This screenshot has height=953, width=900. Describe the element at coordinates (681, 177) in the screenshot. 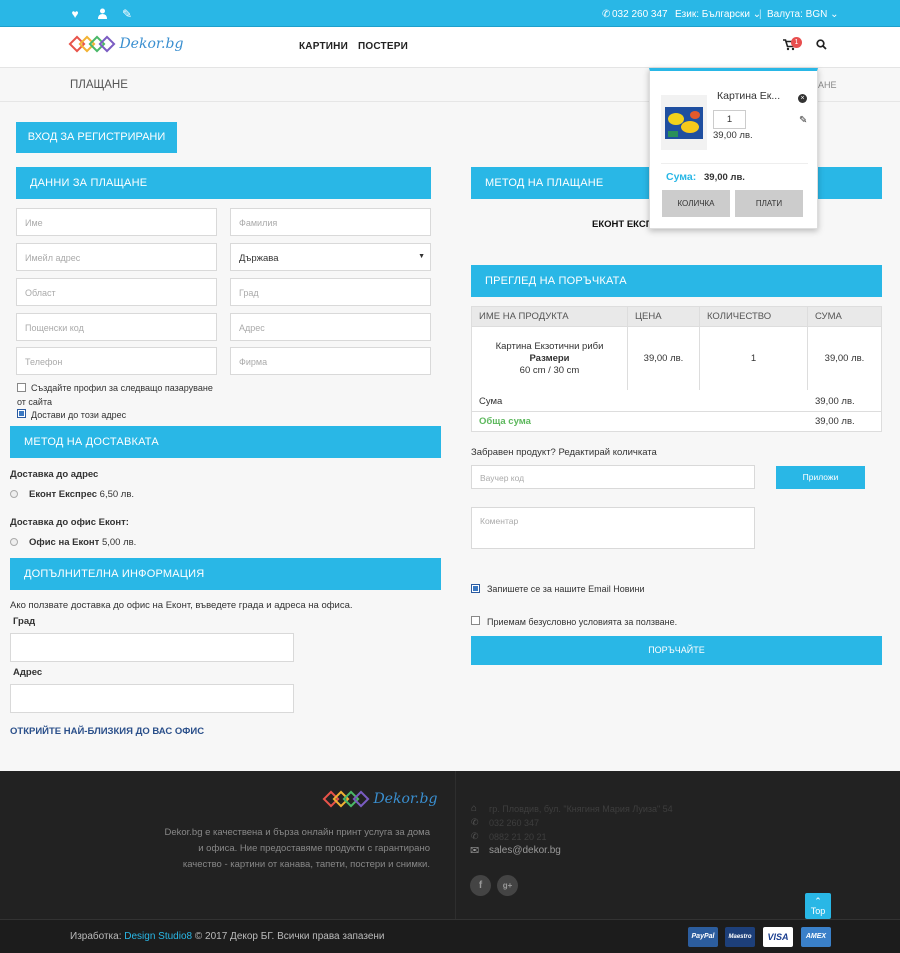

I see `cart-sum-label: Сума:` at that location.